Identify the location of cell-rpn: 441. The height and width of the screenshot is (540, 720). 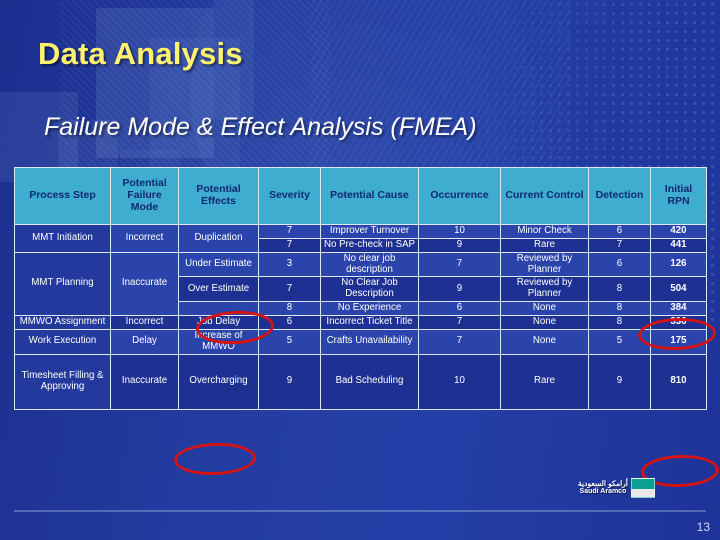
(678, 245).